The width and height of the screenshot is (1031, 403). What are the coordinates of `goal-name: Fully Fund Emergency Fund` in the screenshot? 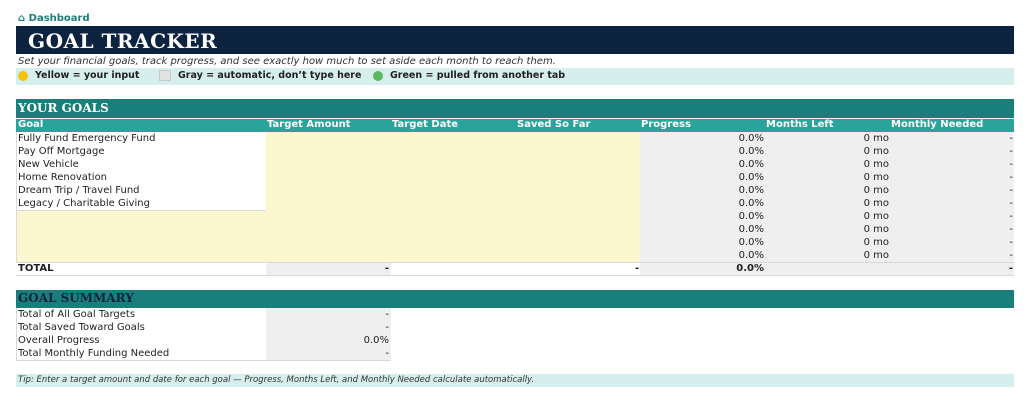 It's located at (86, 138).